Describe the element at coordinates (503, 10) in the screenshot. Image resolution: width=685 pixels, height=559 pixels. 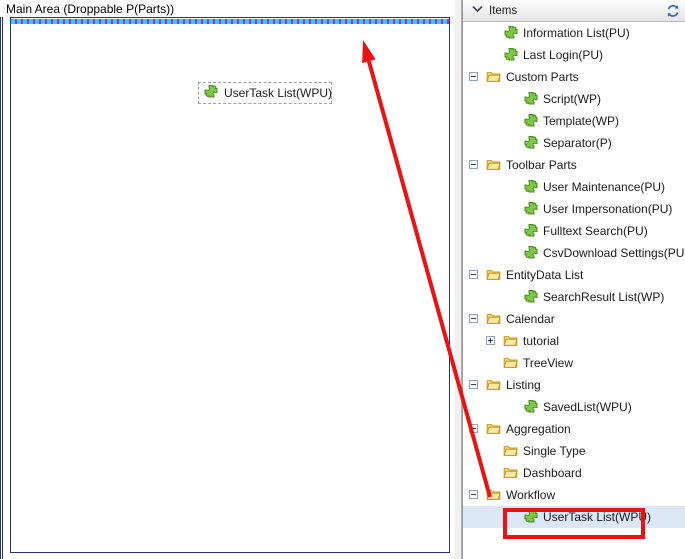
I see `items-panel-title: Items` at that location.